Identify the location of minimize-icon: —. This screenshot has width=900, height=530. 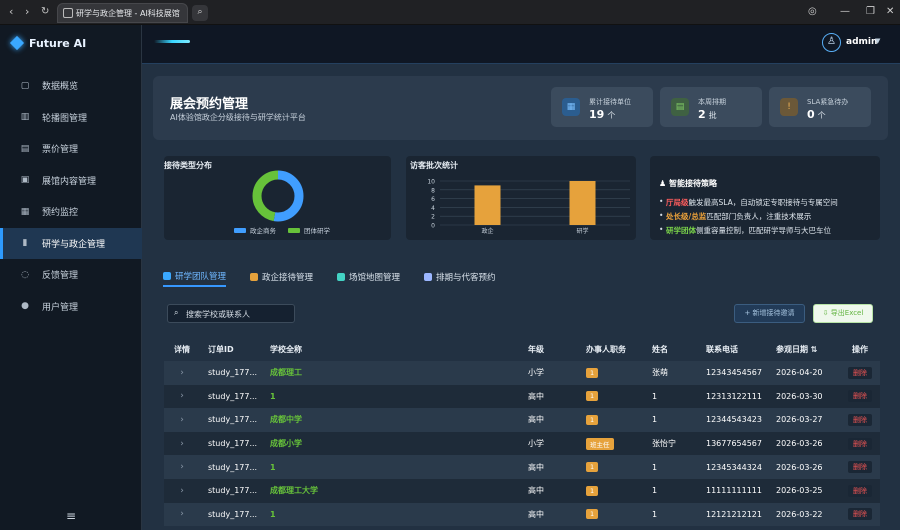
(845, 11).